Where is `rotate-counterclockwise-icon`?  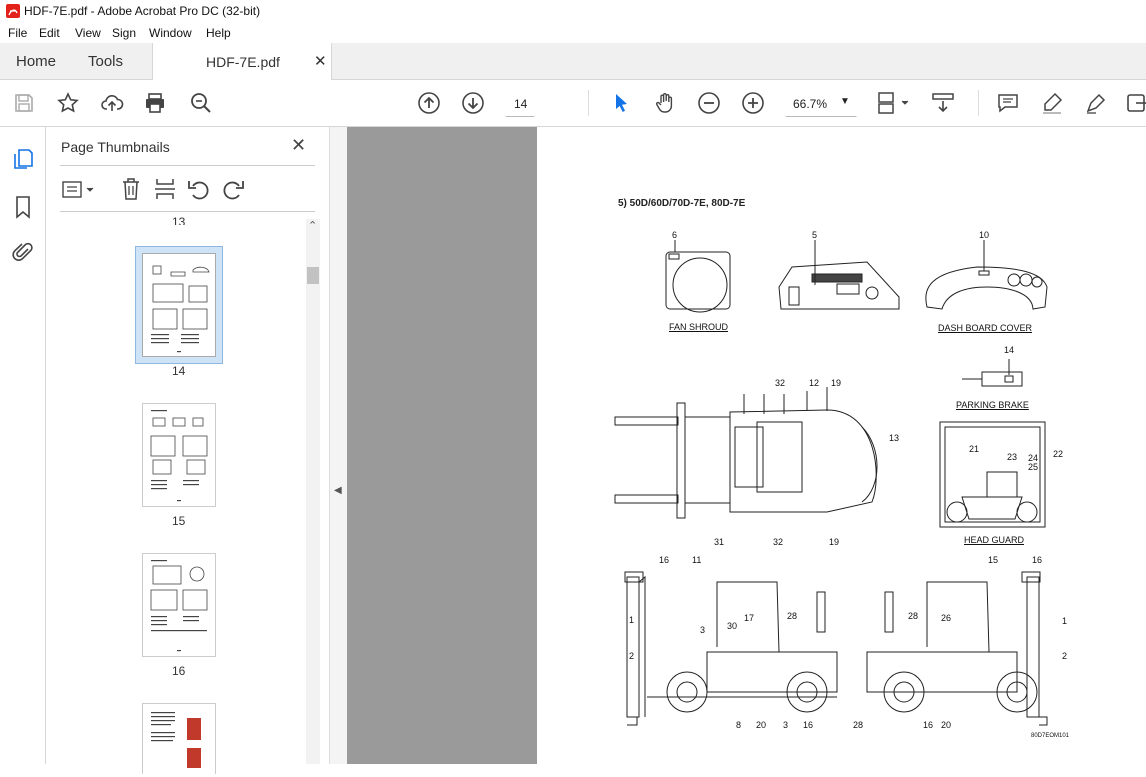
rotate-counterclockwise-icon is located at coordinates (199, 189).